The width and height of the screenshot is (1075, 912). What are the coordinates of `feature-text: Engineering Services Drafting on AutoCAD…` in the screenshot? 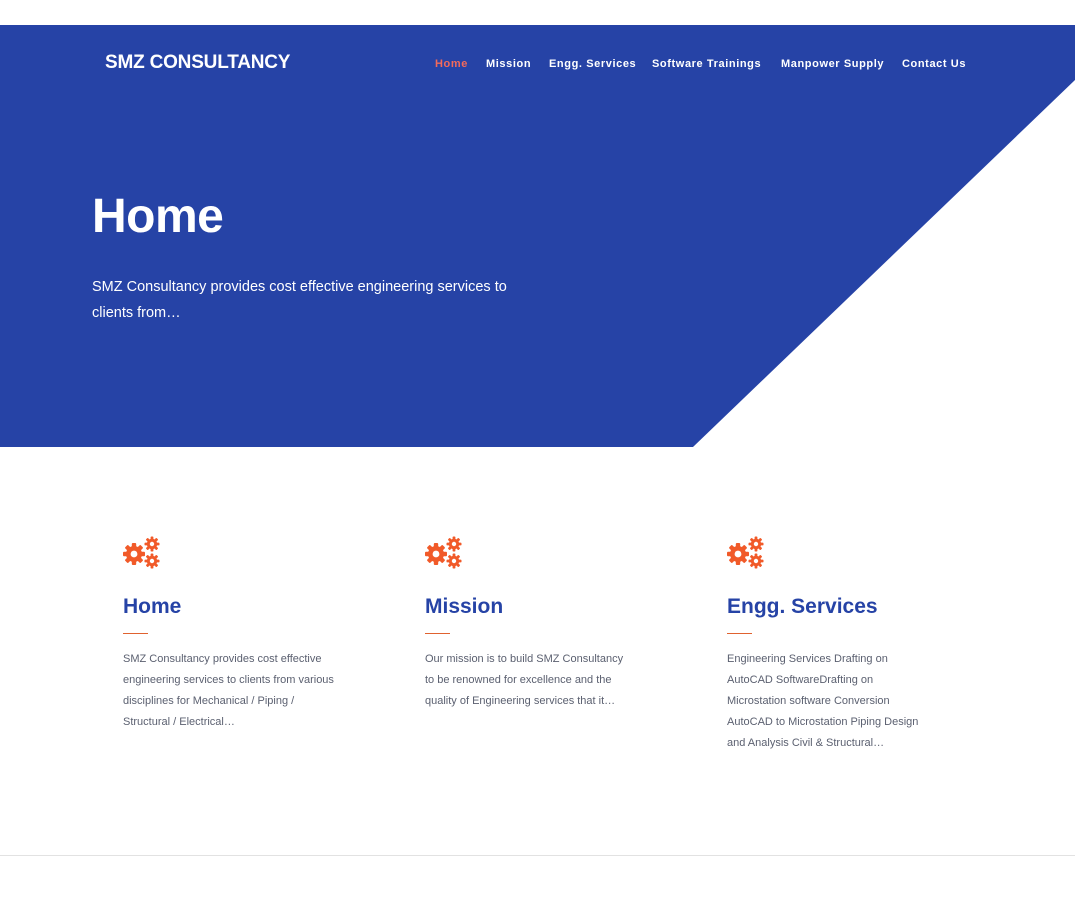 It's located at (823, 701).